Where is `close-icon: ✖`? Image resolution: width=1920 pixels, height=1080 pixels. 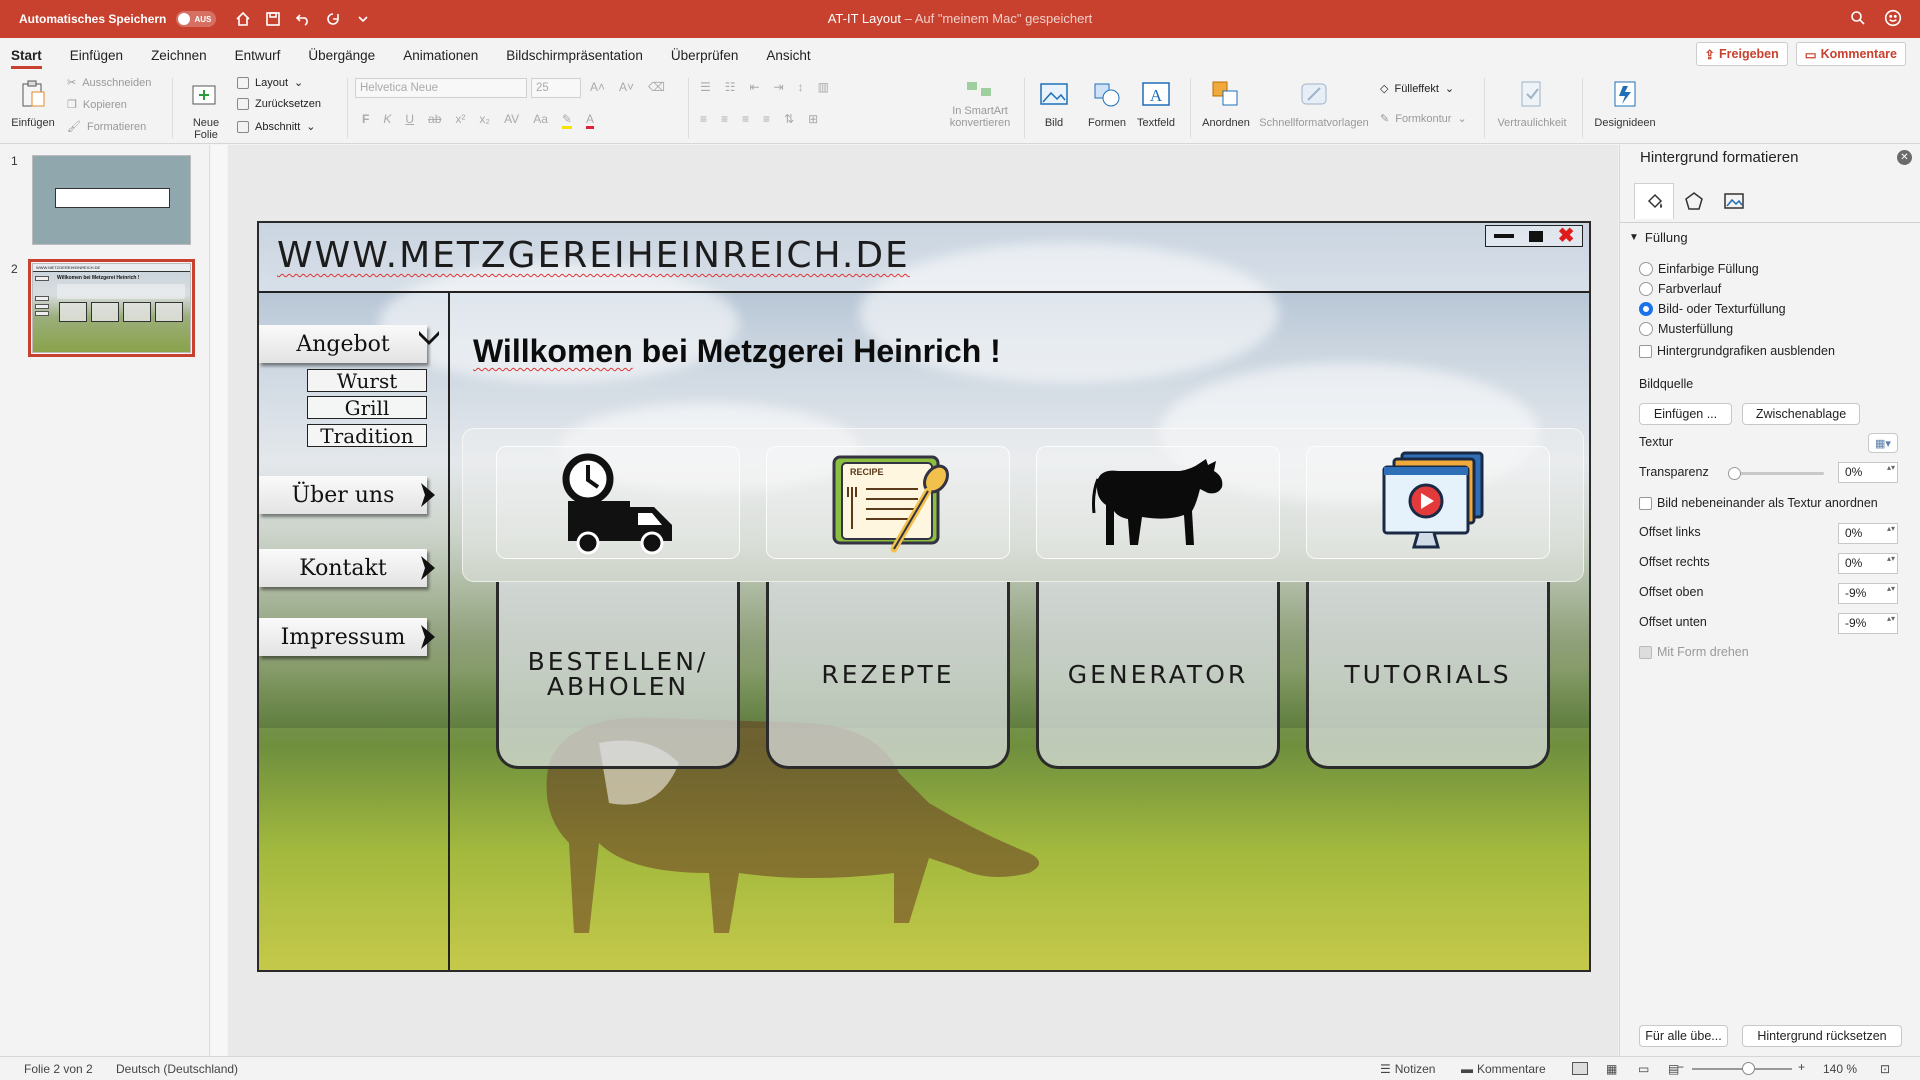 close-icon: ✖ is located at coordinates (1566, 236).